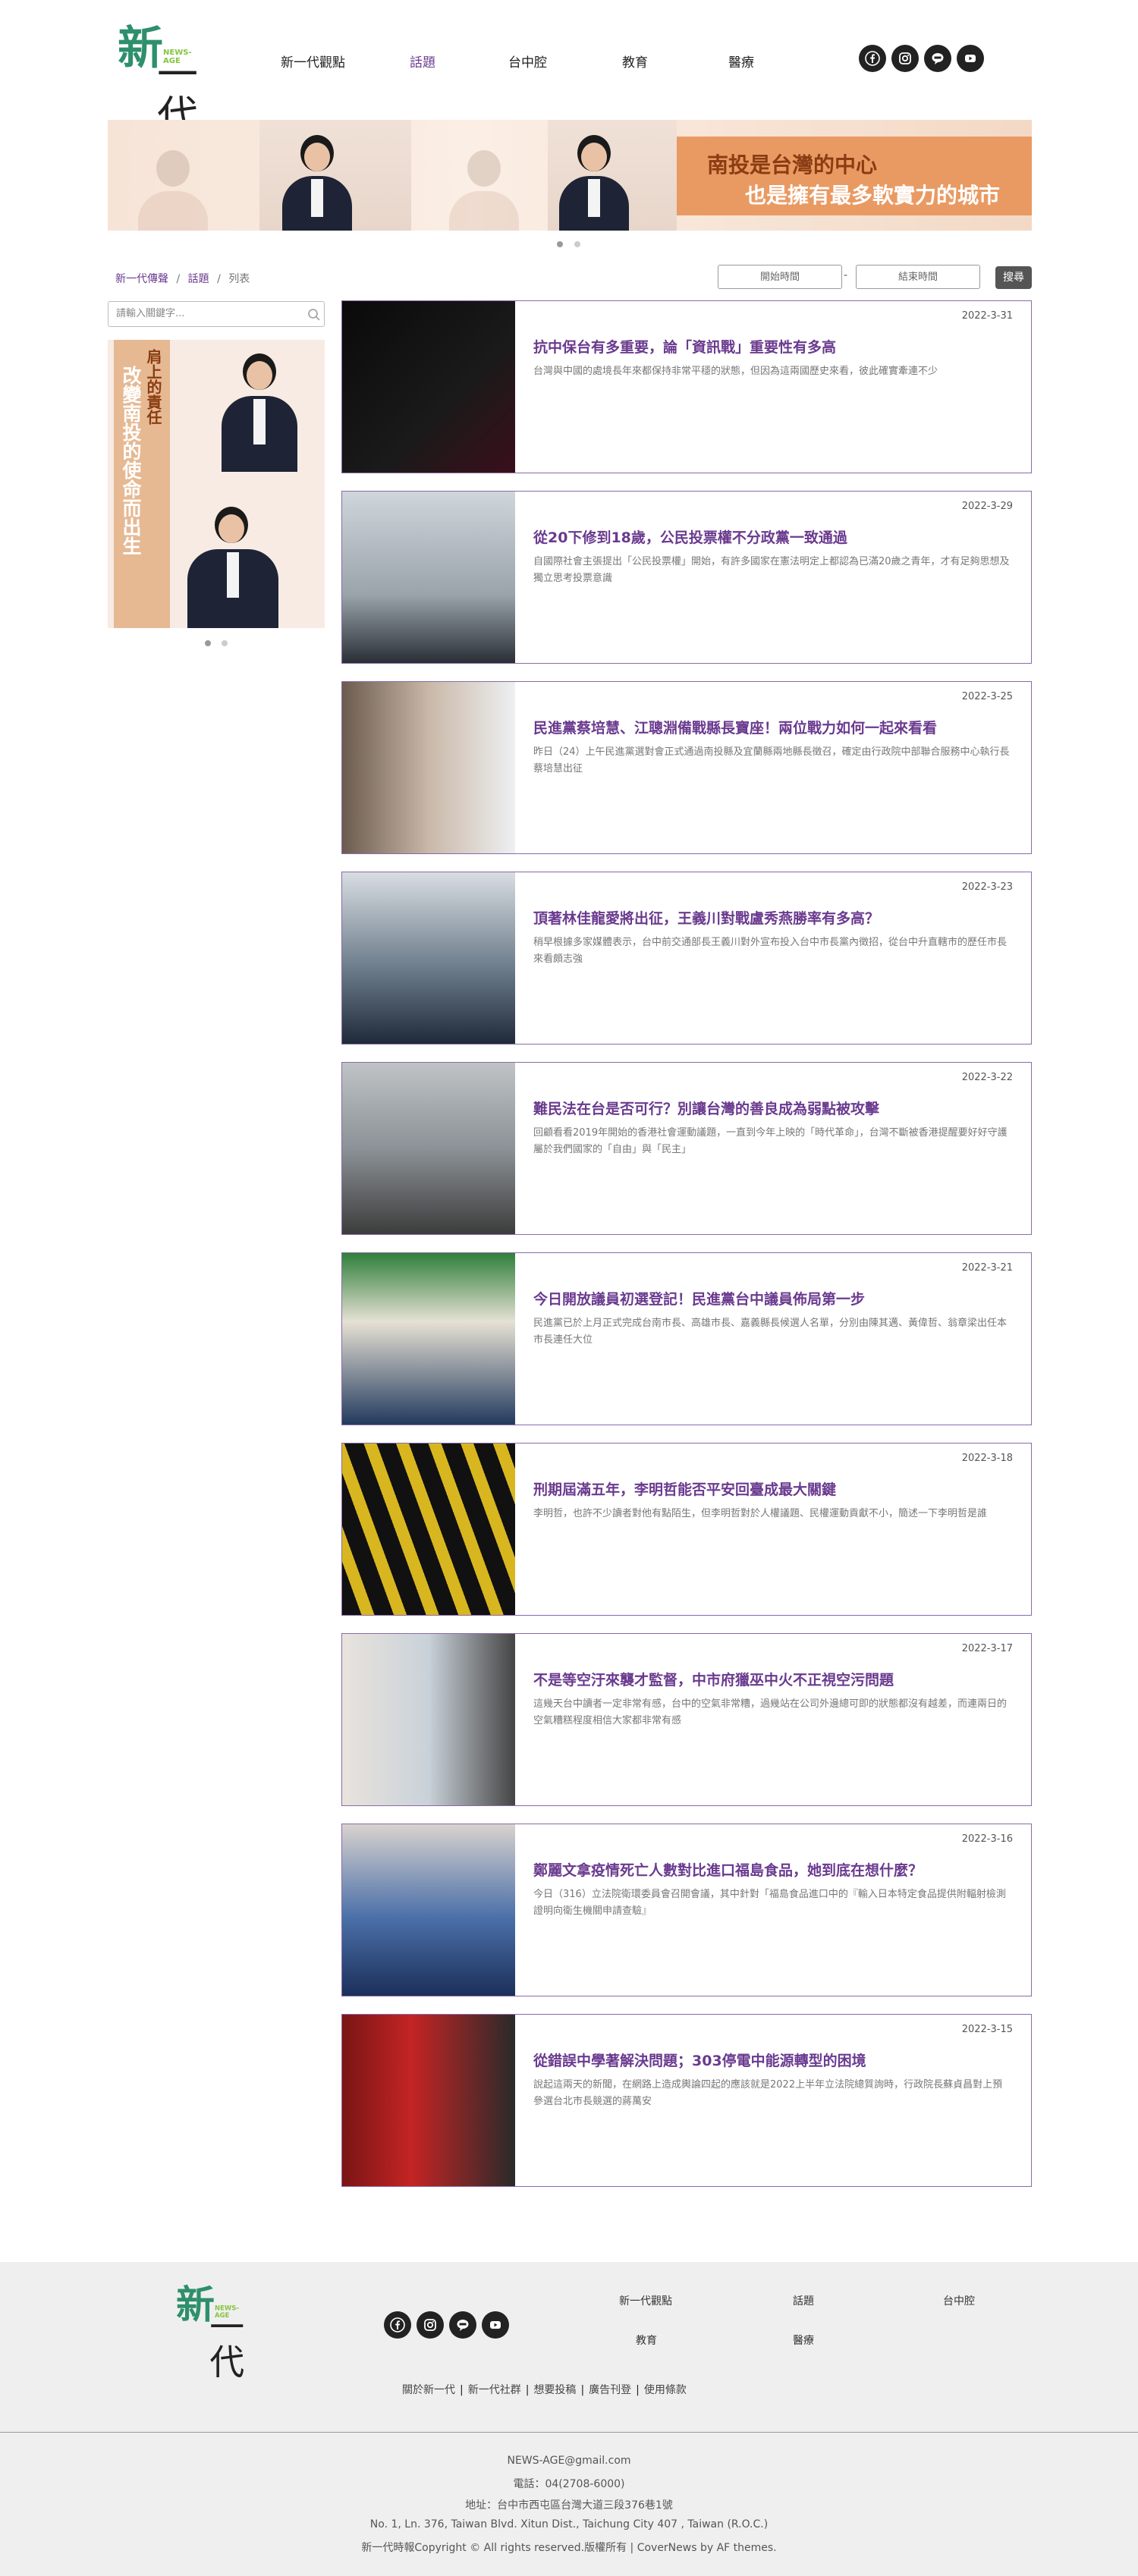  Describe the element at coordinates (987, 1268) in the screenshot. I see `article-date: 2022-3-21` at that location.